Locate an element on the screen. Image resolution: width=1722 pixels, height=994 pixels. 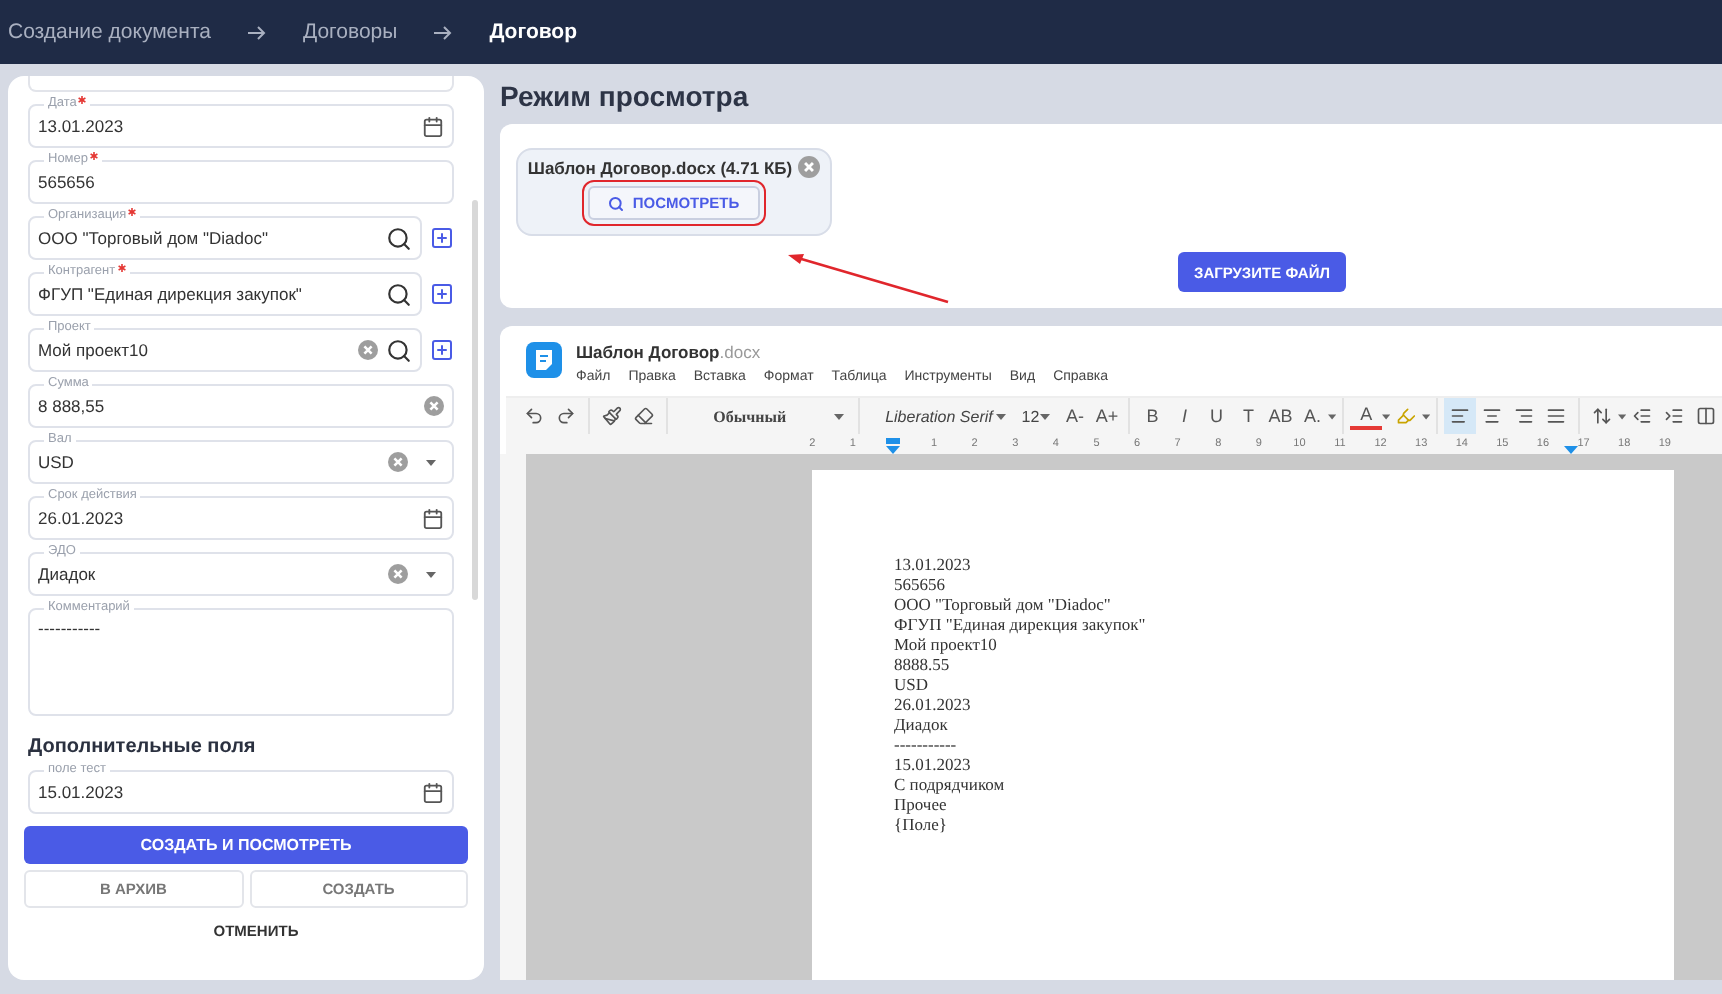
breadcrumb-link: Договор is located at coordinates (533, 32).